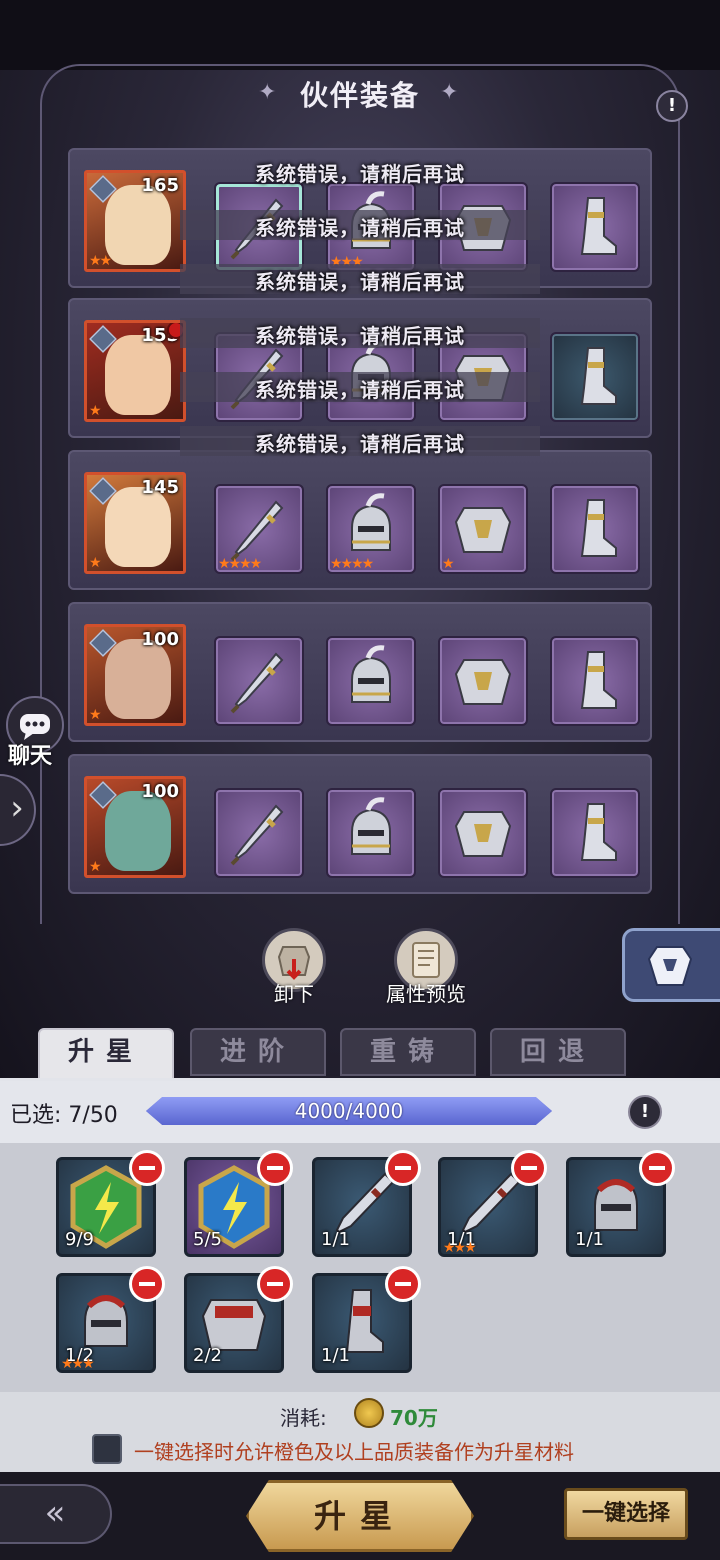 Image resolution: width=720 pixels, height=1560 pixels. I want to click on auto-select-button: 一键选择, so click(626, 1514).